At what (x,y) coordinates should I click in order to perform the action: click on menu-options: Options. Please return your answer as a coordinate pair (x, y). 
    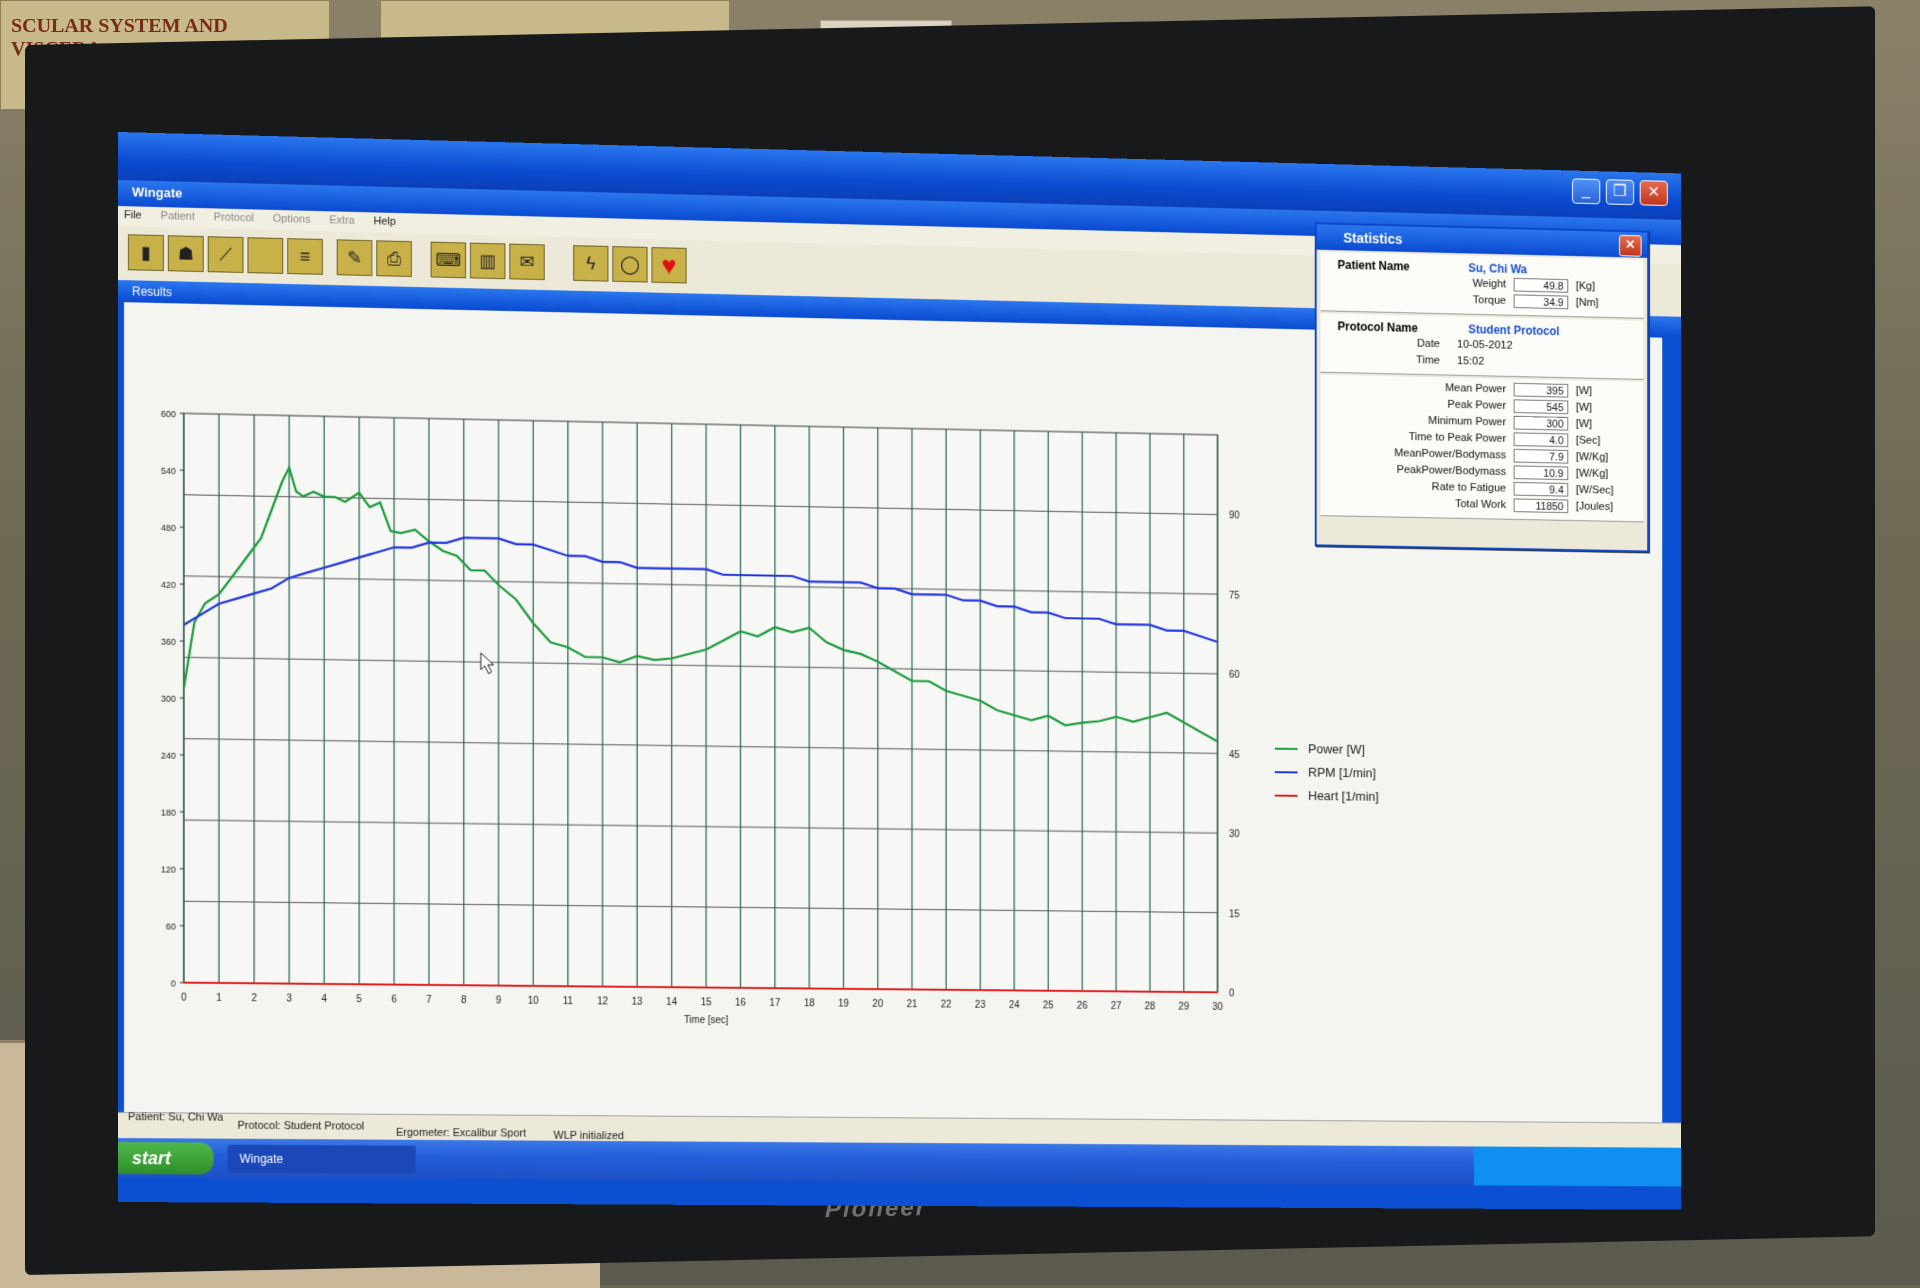
    Looking at the image, I should click on (293, 218).